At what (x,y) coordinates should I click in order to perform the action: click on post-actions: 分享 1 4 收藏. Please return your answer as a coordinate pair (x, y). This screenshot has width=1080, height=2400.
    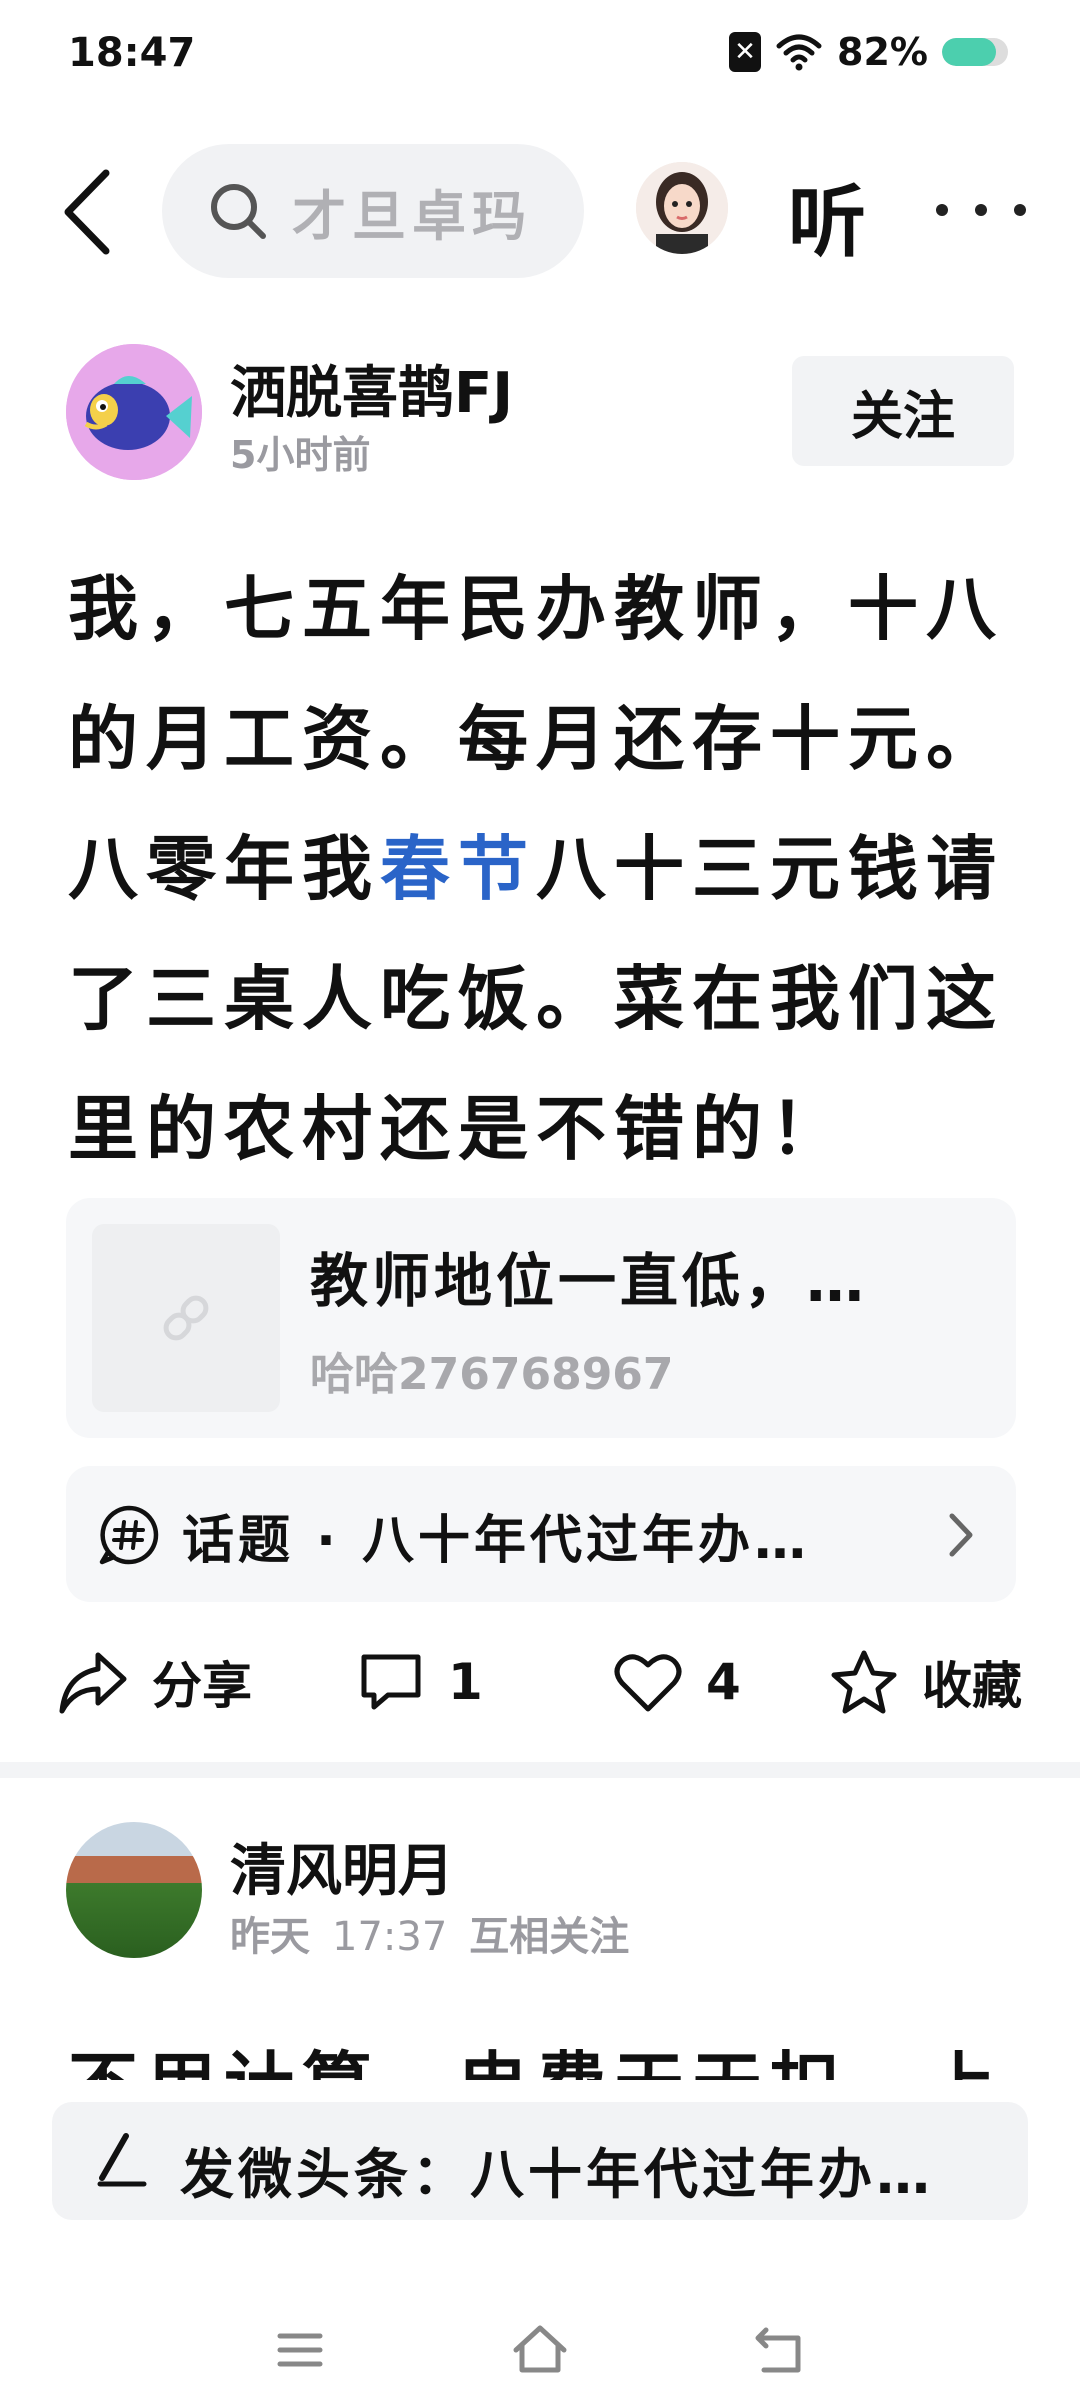
    Looking at the image, I should click on (540, 1683).